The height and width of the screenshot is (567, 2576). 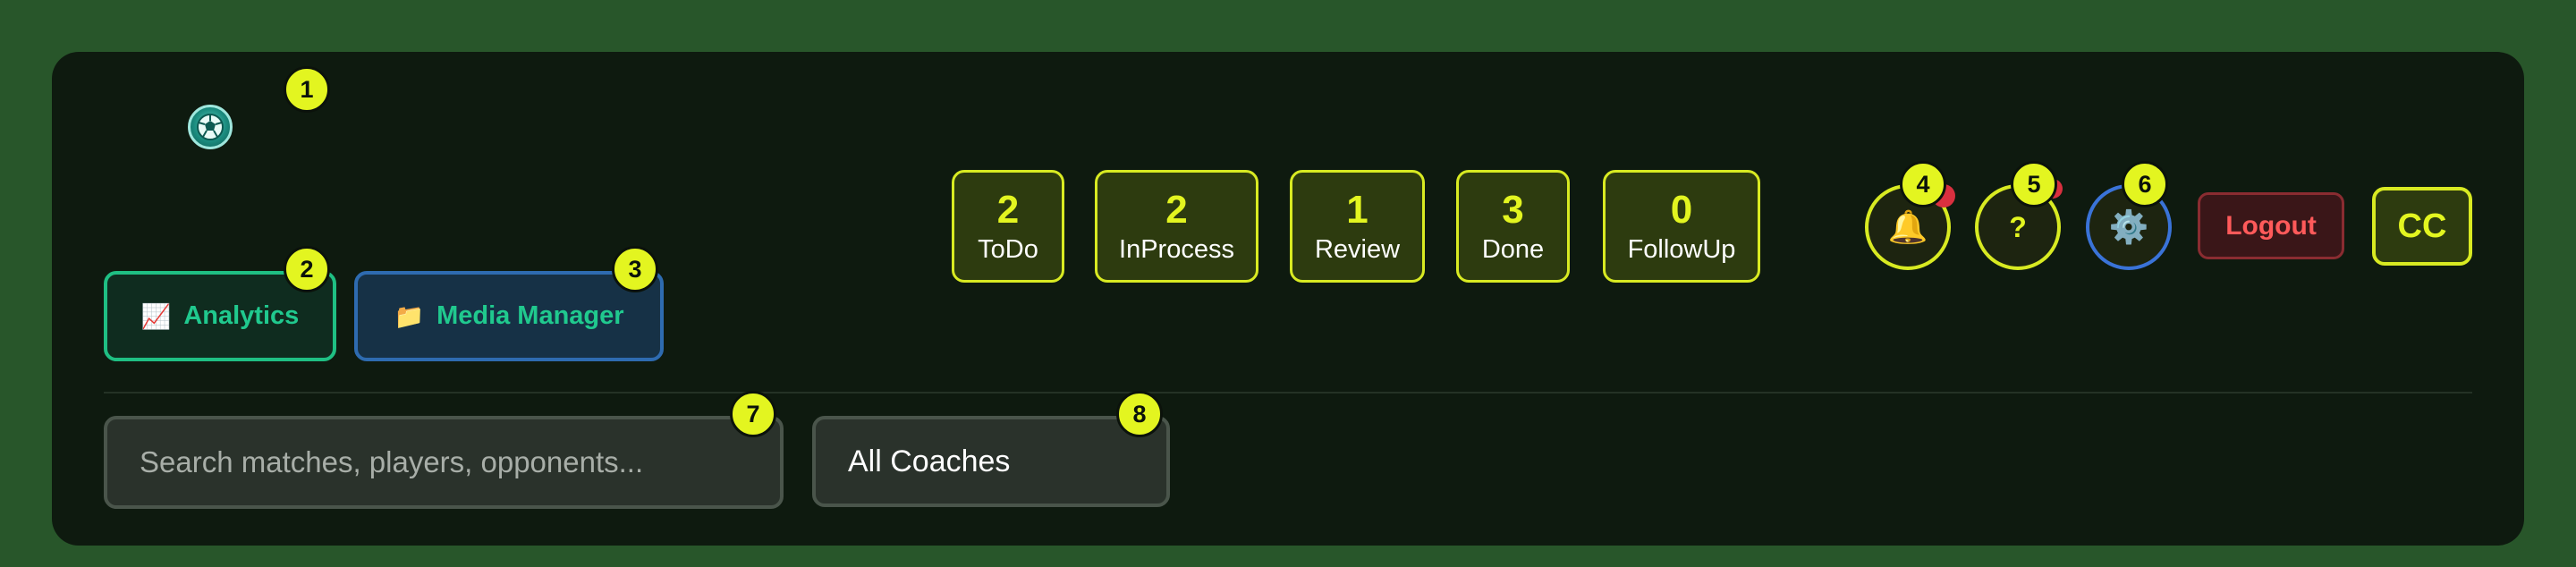 What do you see at coordinates (241, 316) in the screenshot?
I see `analytics-label: Analytics` at bounding box center [241, 316].